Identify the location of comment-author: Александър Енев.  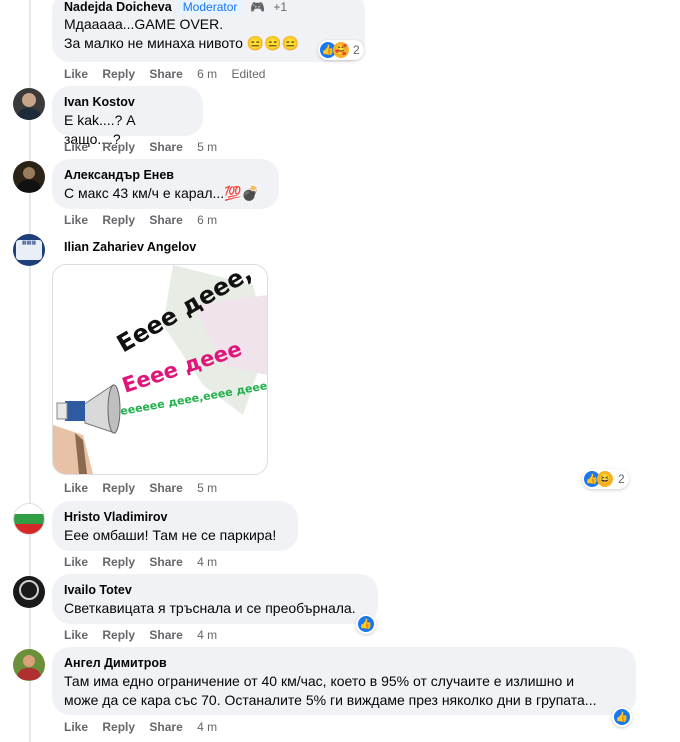
(119, 175).